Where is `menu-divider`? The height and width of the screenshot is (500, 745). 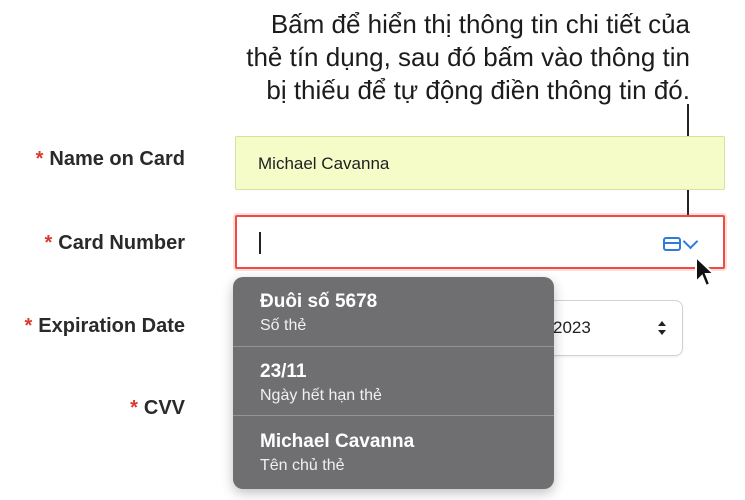 menu-divider is located at coordinates (393, 415).